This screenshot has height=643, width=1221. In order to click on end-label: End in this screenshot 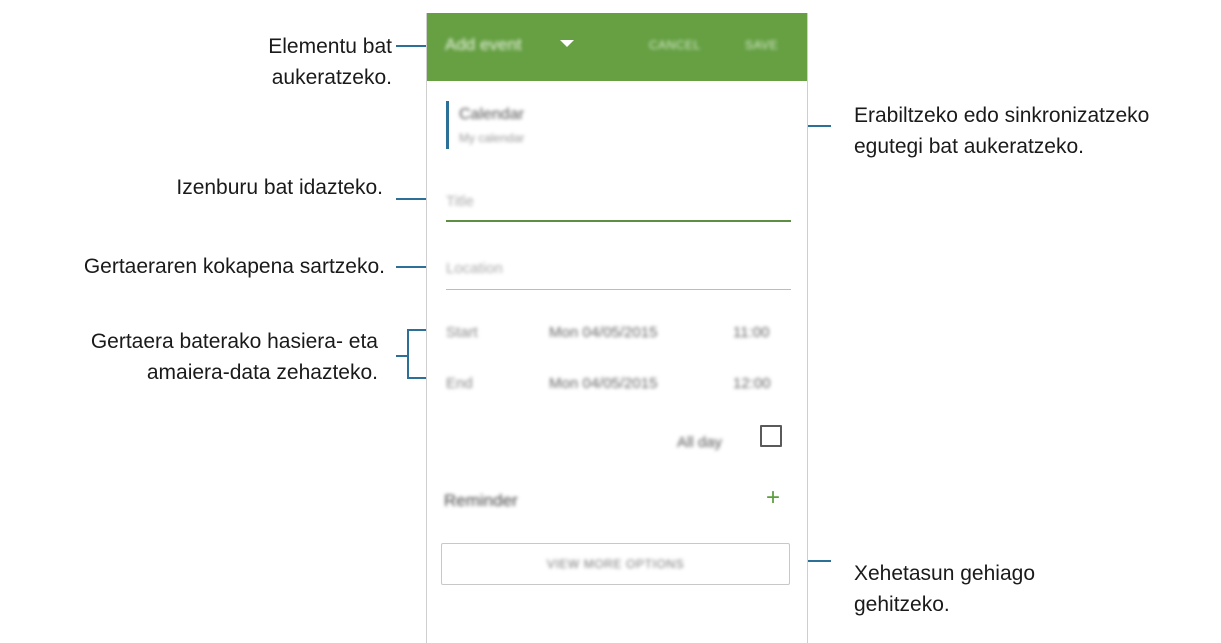, I will do `click(459, 383)`.